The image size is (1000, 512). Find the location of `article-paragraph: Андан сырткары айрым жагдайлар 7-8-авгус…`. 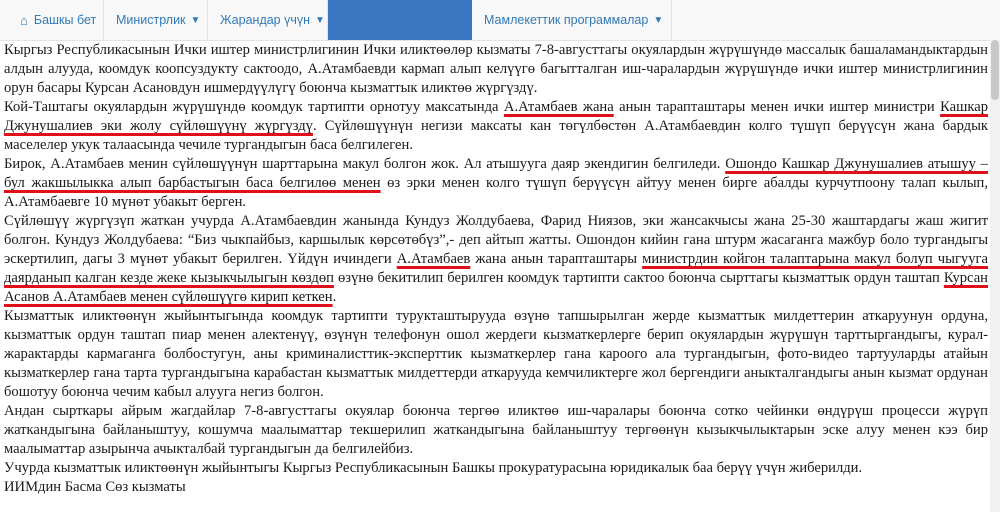

article-paragraph: Андан сырткары айрым жагдайлар 7-8-авгус… is located at coordinates (496, 430).